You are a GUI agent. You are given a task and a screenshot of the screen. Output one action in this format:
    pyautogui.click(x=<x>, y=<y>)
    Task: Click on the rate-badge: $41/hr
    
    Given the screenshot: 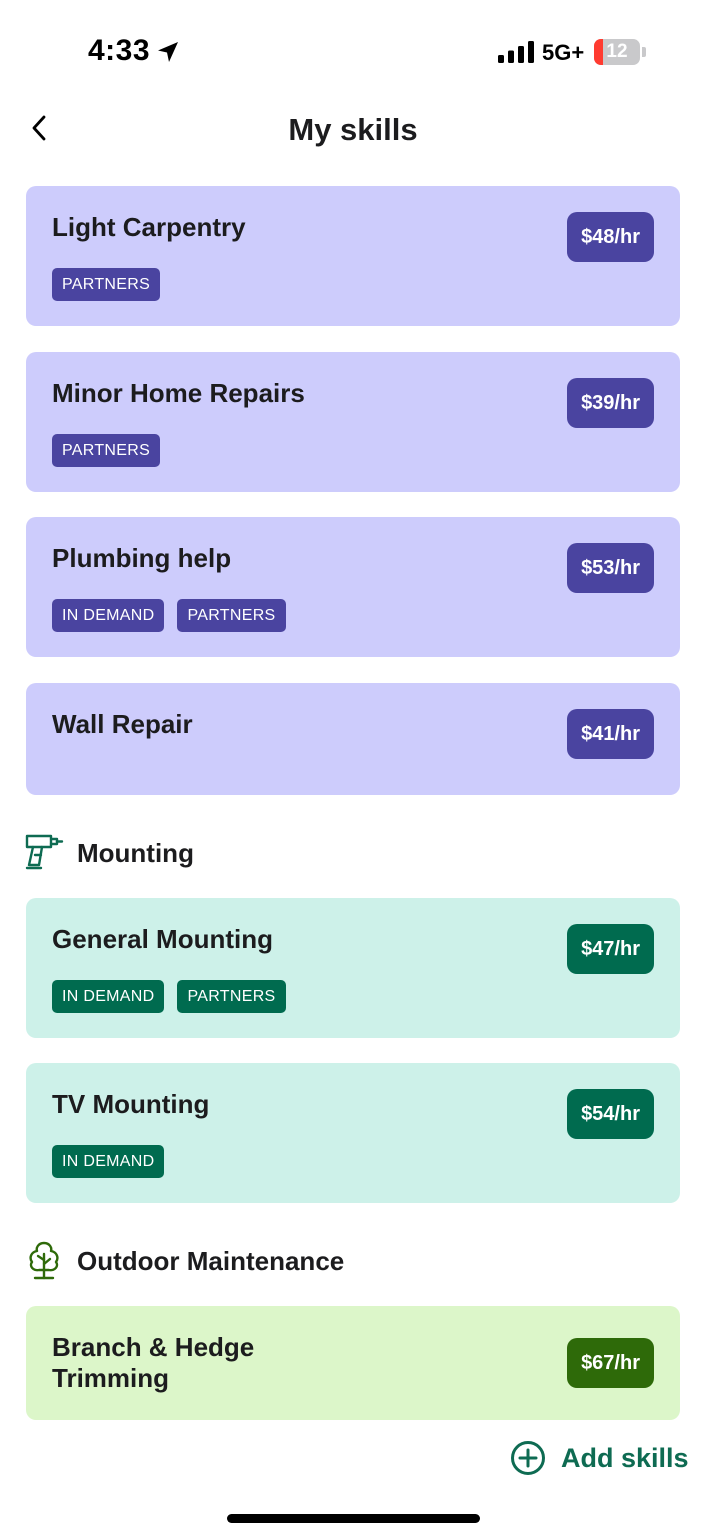 What is the action you would take?
    pyautogui.click(x=610, y=734)
    